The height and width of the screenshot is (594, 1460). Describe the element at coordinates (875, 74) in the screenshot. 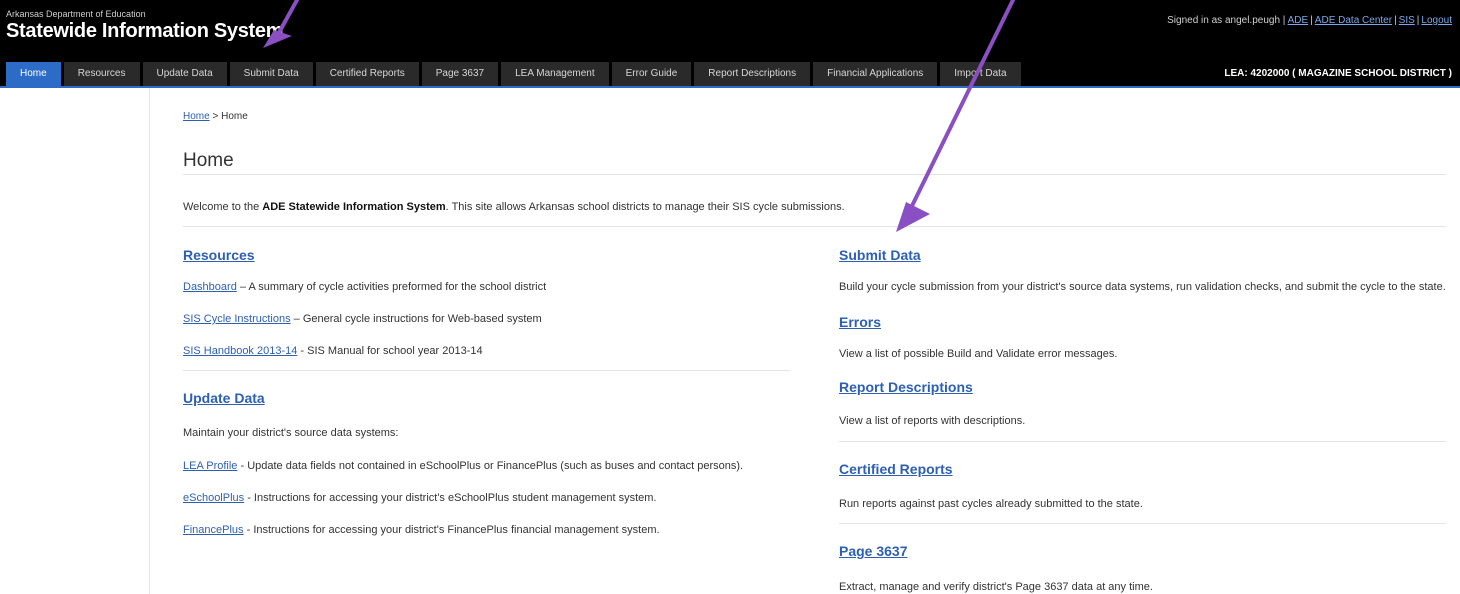

I see `tab-financial-applications: Financial Applications` at that location.